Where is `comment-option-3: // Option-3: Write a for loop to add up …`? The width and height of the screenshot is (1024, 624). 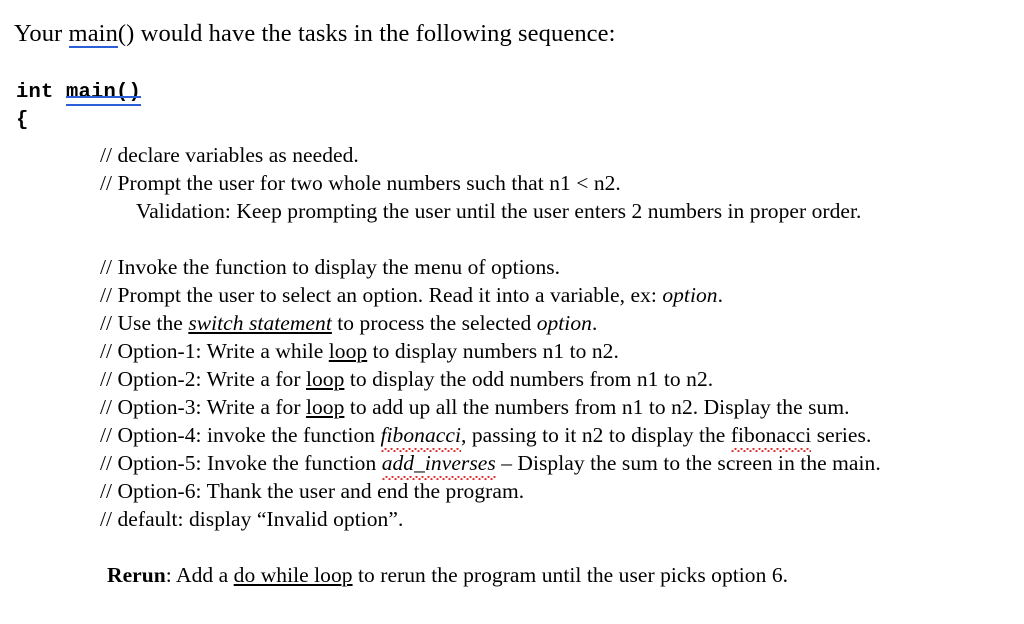 comment-option-3: // Option-3: Write a for loop to add up … is located at coordinates (475, 407).